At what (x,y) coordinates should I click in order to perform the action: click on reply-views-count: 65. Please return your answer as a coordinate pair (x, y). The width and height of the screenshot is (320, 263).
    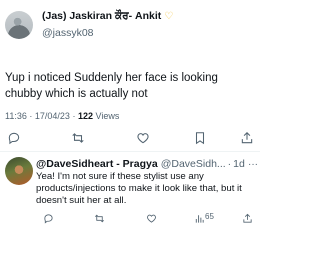
    Looking at the image, I should click on (209, 216).